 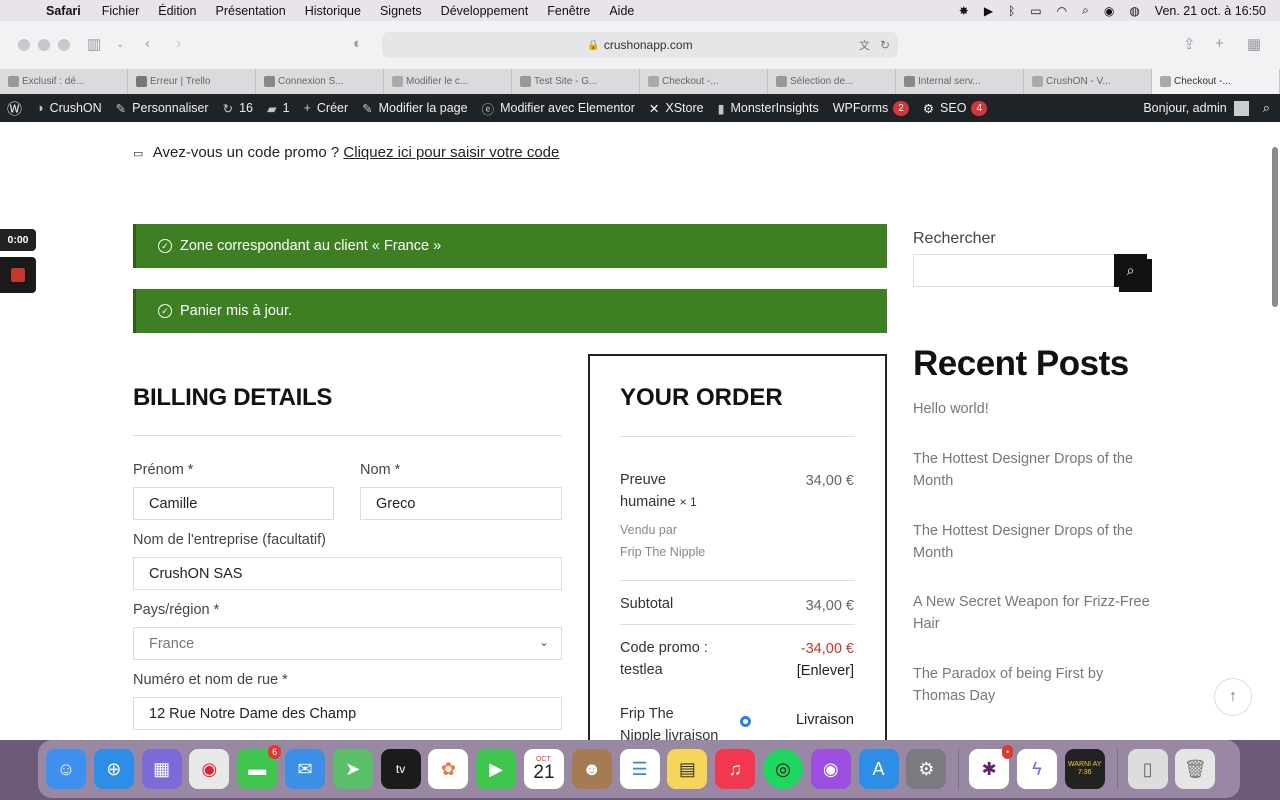 I want to click on photos-icon: ✿, so click(x=448, y=769).